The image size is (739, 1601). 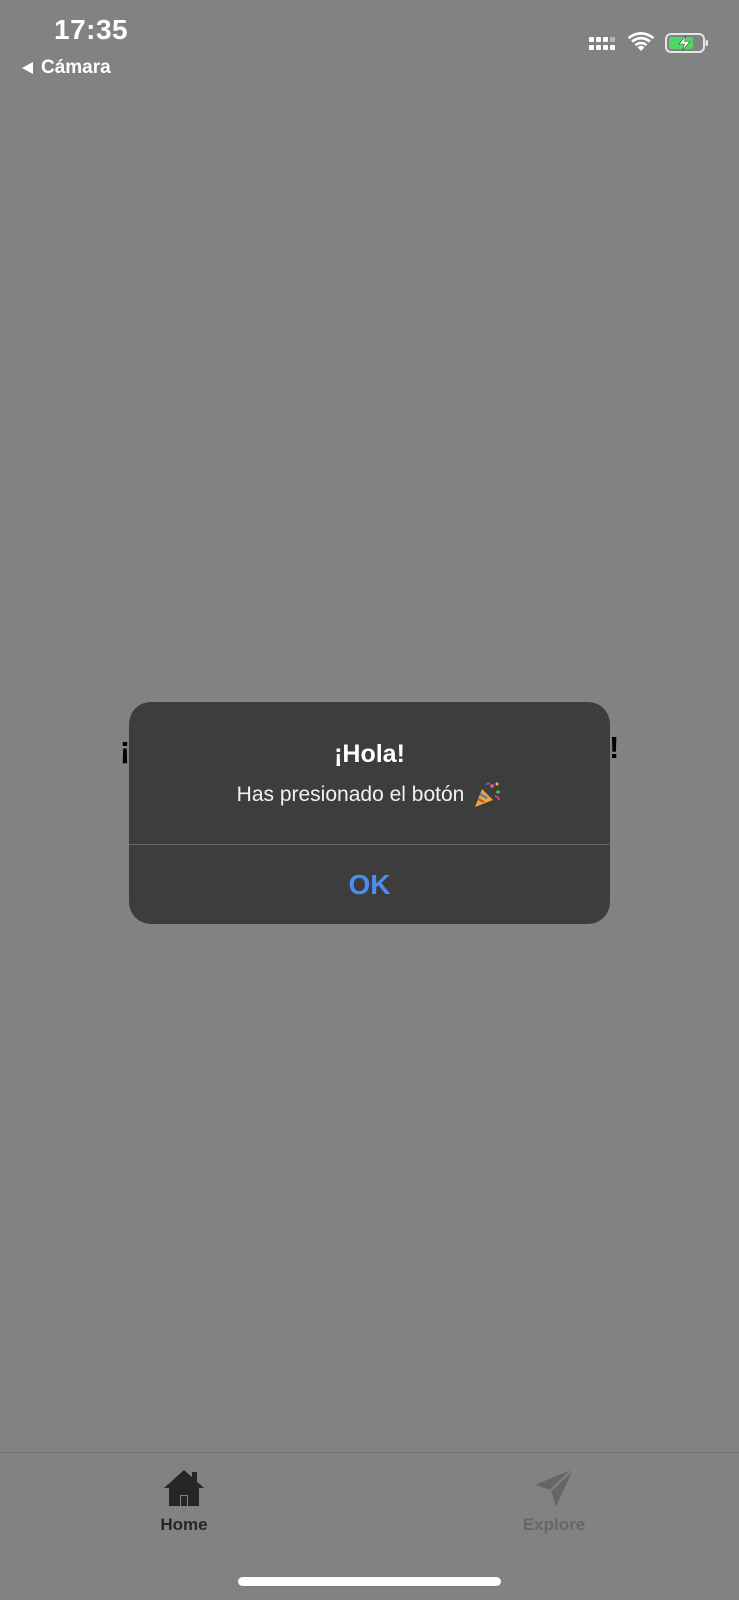 What do you see at coordinates (641, 41) in the screenshot?
I see `wifi-icon` at bounding box center [641, 41].